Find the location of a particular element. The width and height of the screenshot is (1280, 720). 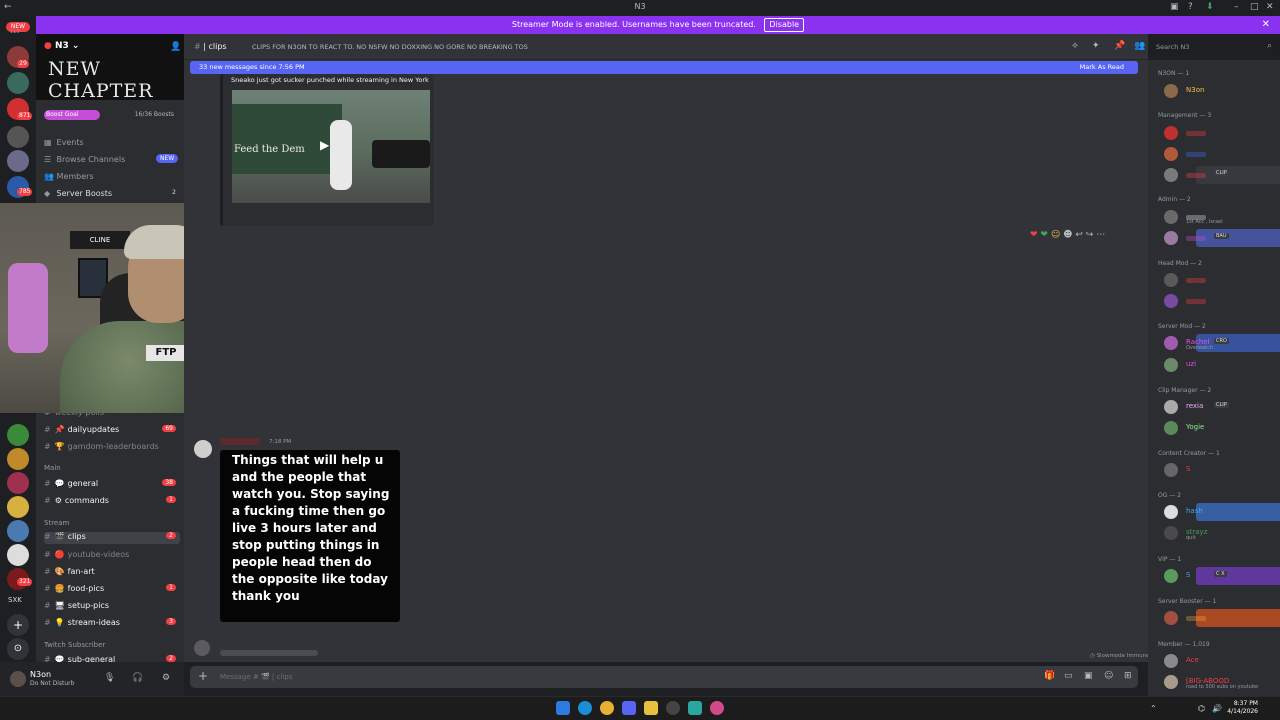

embed-thumbnail: Feed the Dem ▶ is located at coordinates (331, 146).